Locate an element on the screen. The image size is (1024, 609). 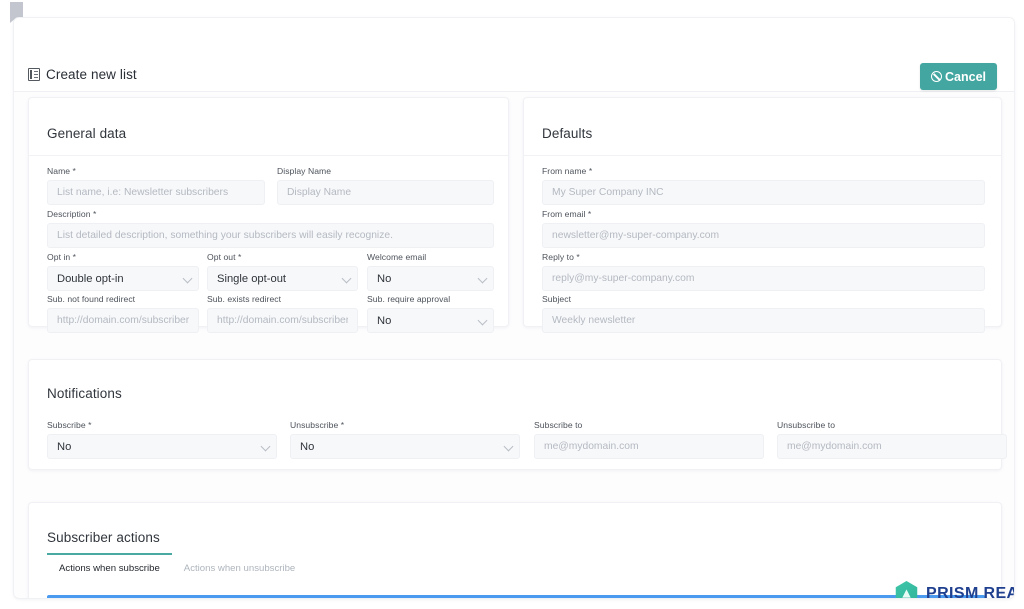
prism-hexagon-logo-icon is located at coordinates (906, 589).